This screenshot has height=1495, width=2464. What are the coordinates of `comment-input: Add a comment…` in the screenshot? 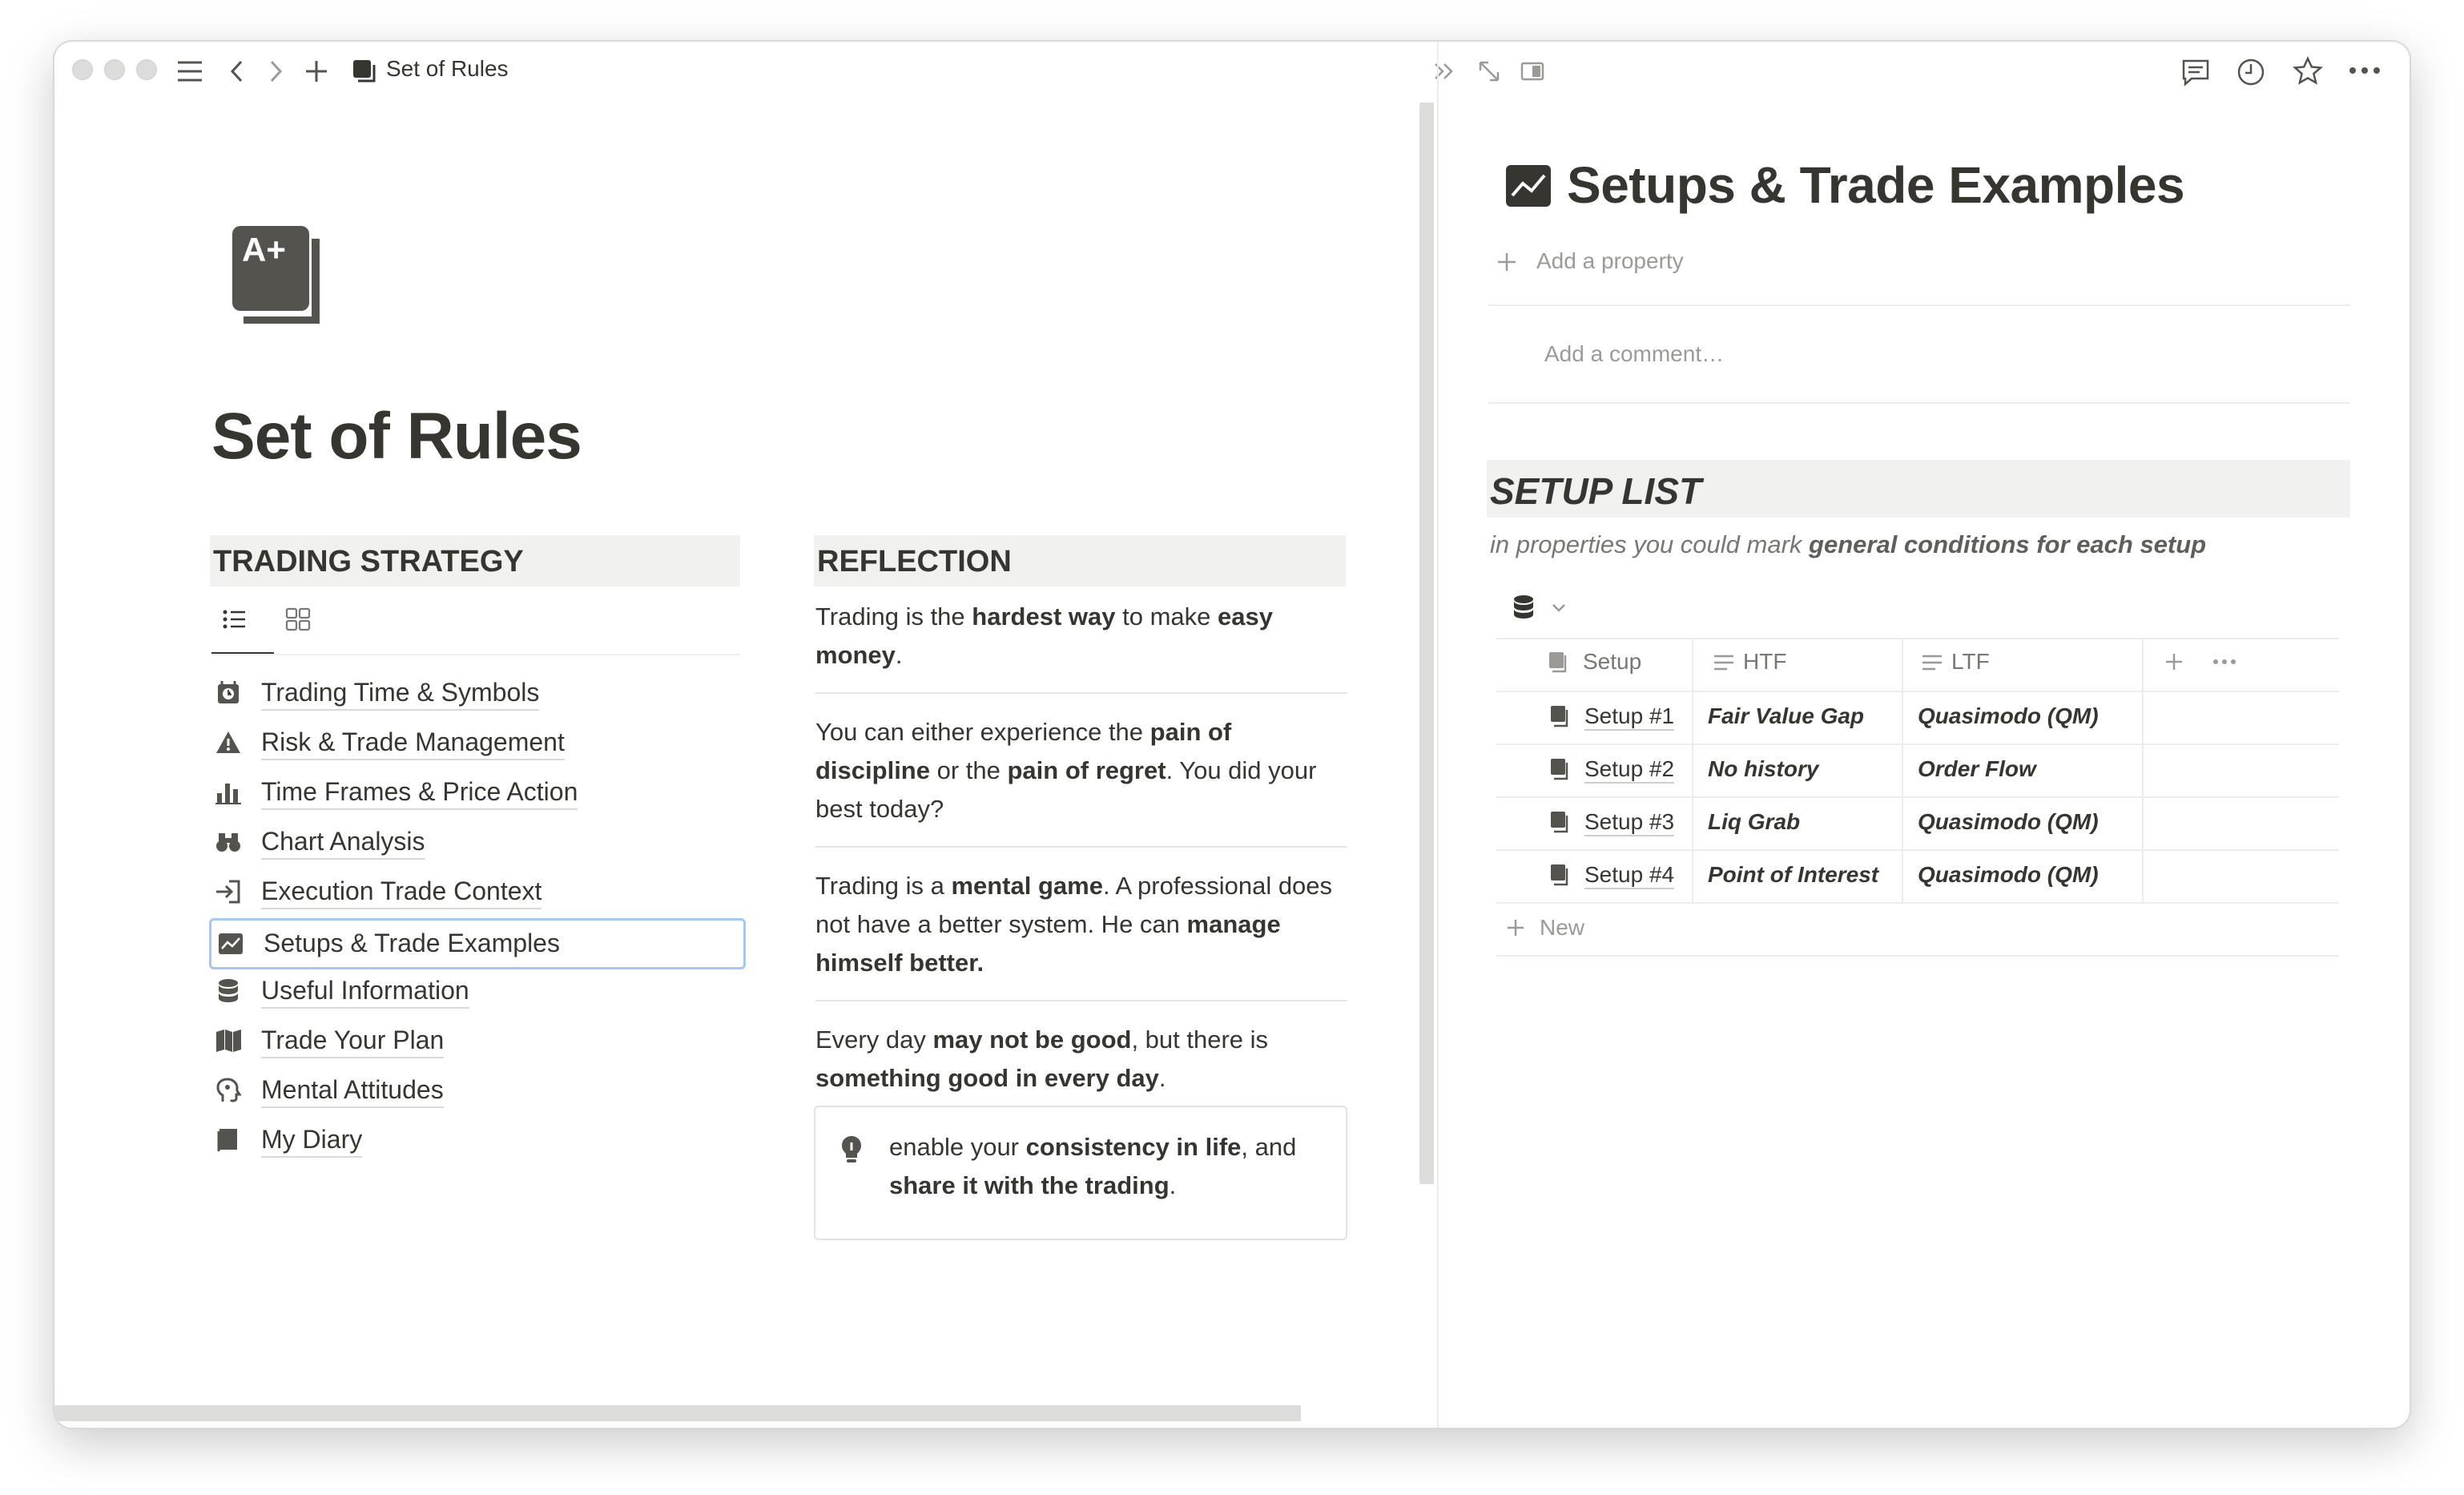 It's located at (1634, 354).